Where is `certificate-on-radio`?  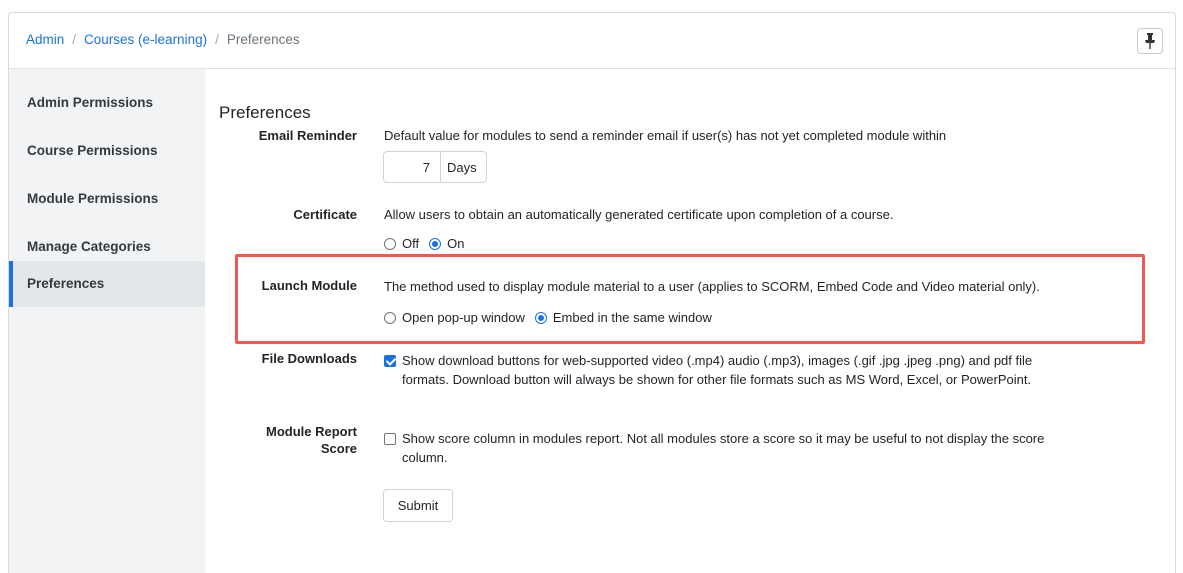
certificate-on-radio is located at coordinates (435, 243).